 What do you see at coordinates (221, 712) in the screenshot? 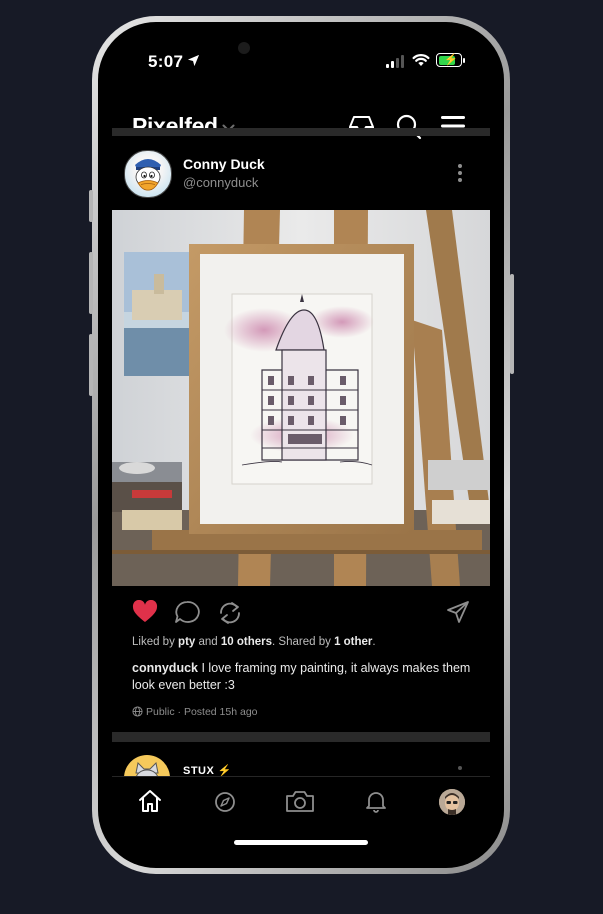
I see `posted-time: Posted 15h ago` at bounding box center [221, 712].